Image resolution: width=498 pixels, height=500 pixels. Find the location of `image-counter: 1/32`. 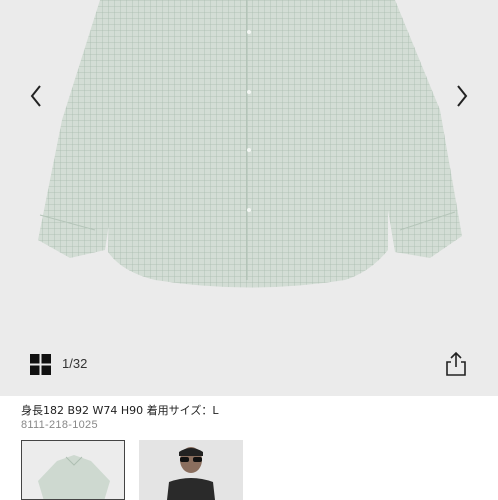

image-counter: 1/32 is located at coordinates (75, 363).